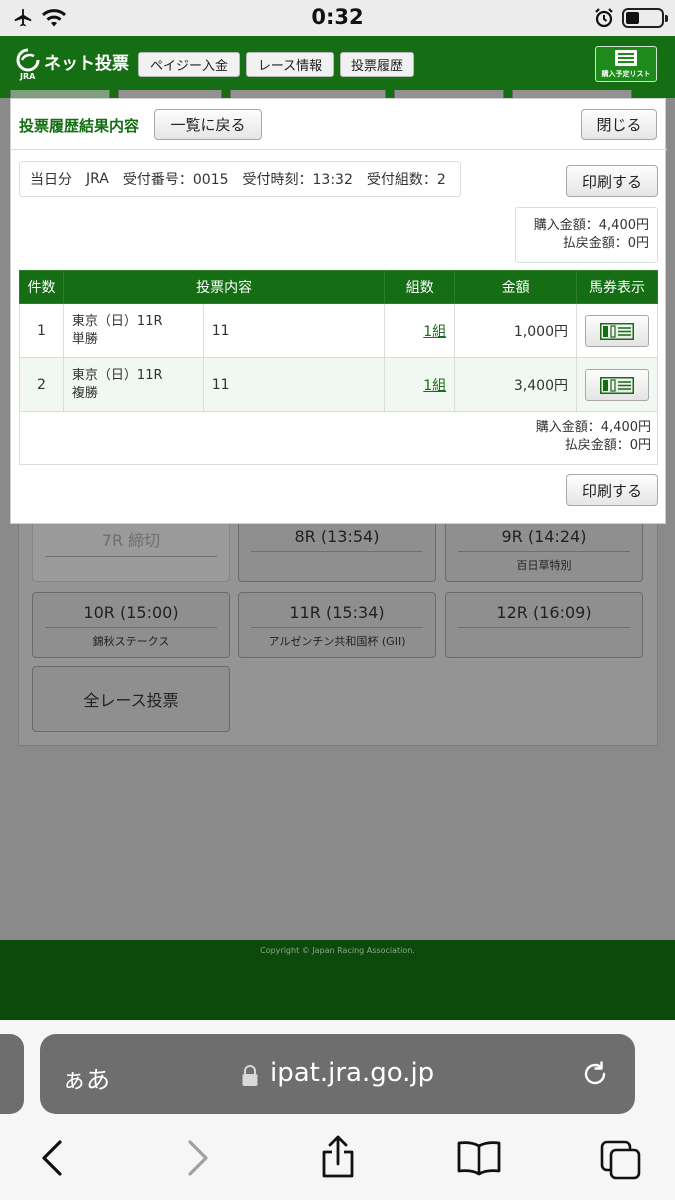  Describe the element at coordinates (131, 641) in the screenshot. I see `race-name: 錦秋ステークス` at that location.